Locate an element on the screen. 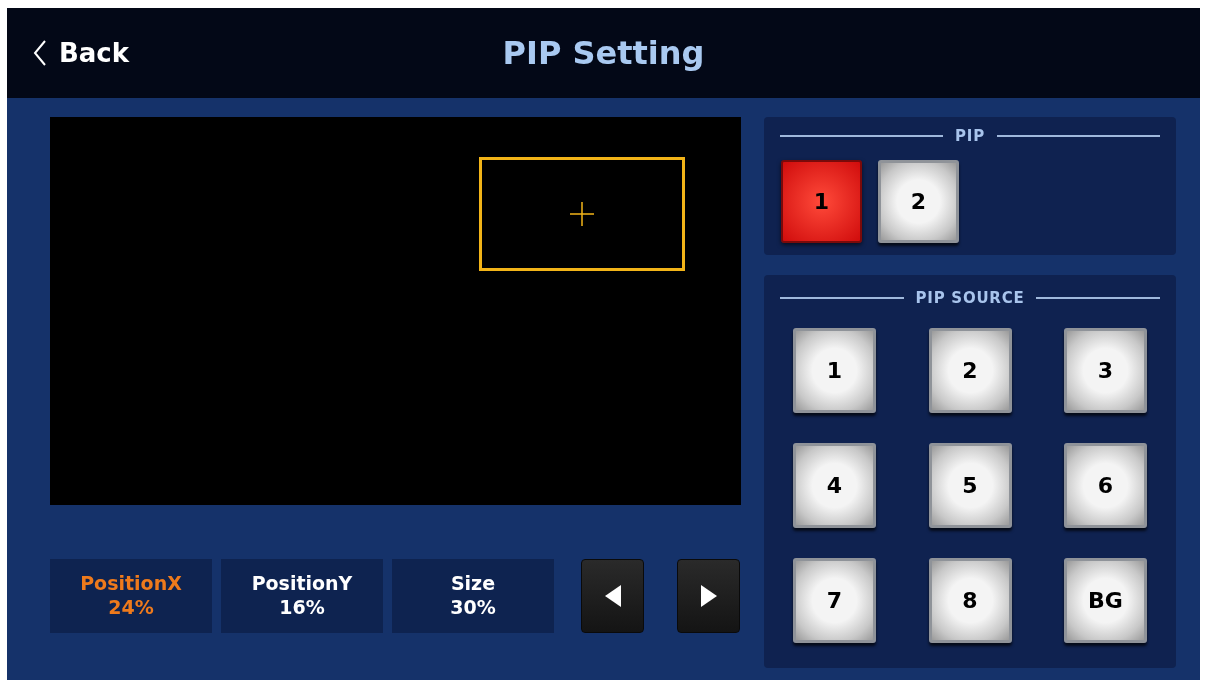  section-title: PIP SOURCE is located at coordinates (970, 298).